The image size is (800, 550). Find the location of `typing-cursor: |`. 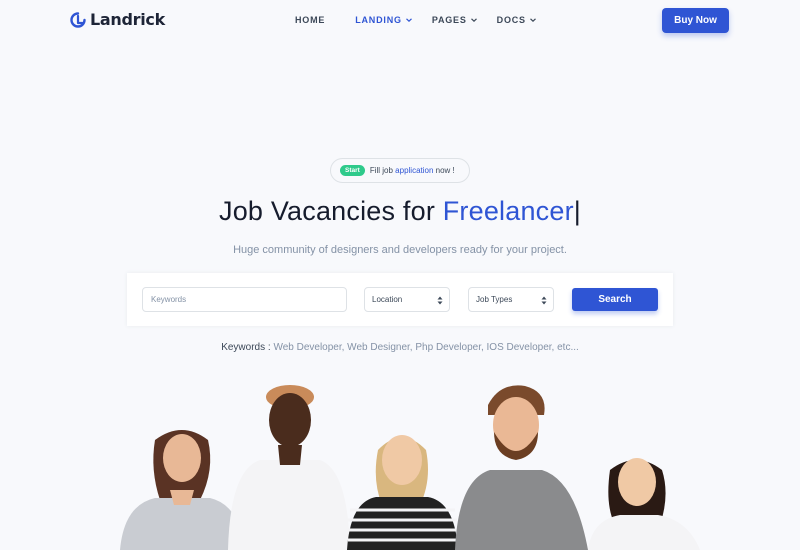

typing-cursor: | is located at coordinates (577, 211).